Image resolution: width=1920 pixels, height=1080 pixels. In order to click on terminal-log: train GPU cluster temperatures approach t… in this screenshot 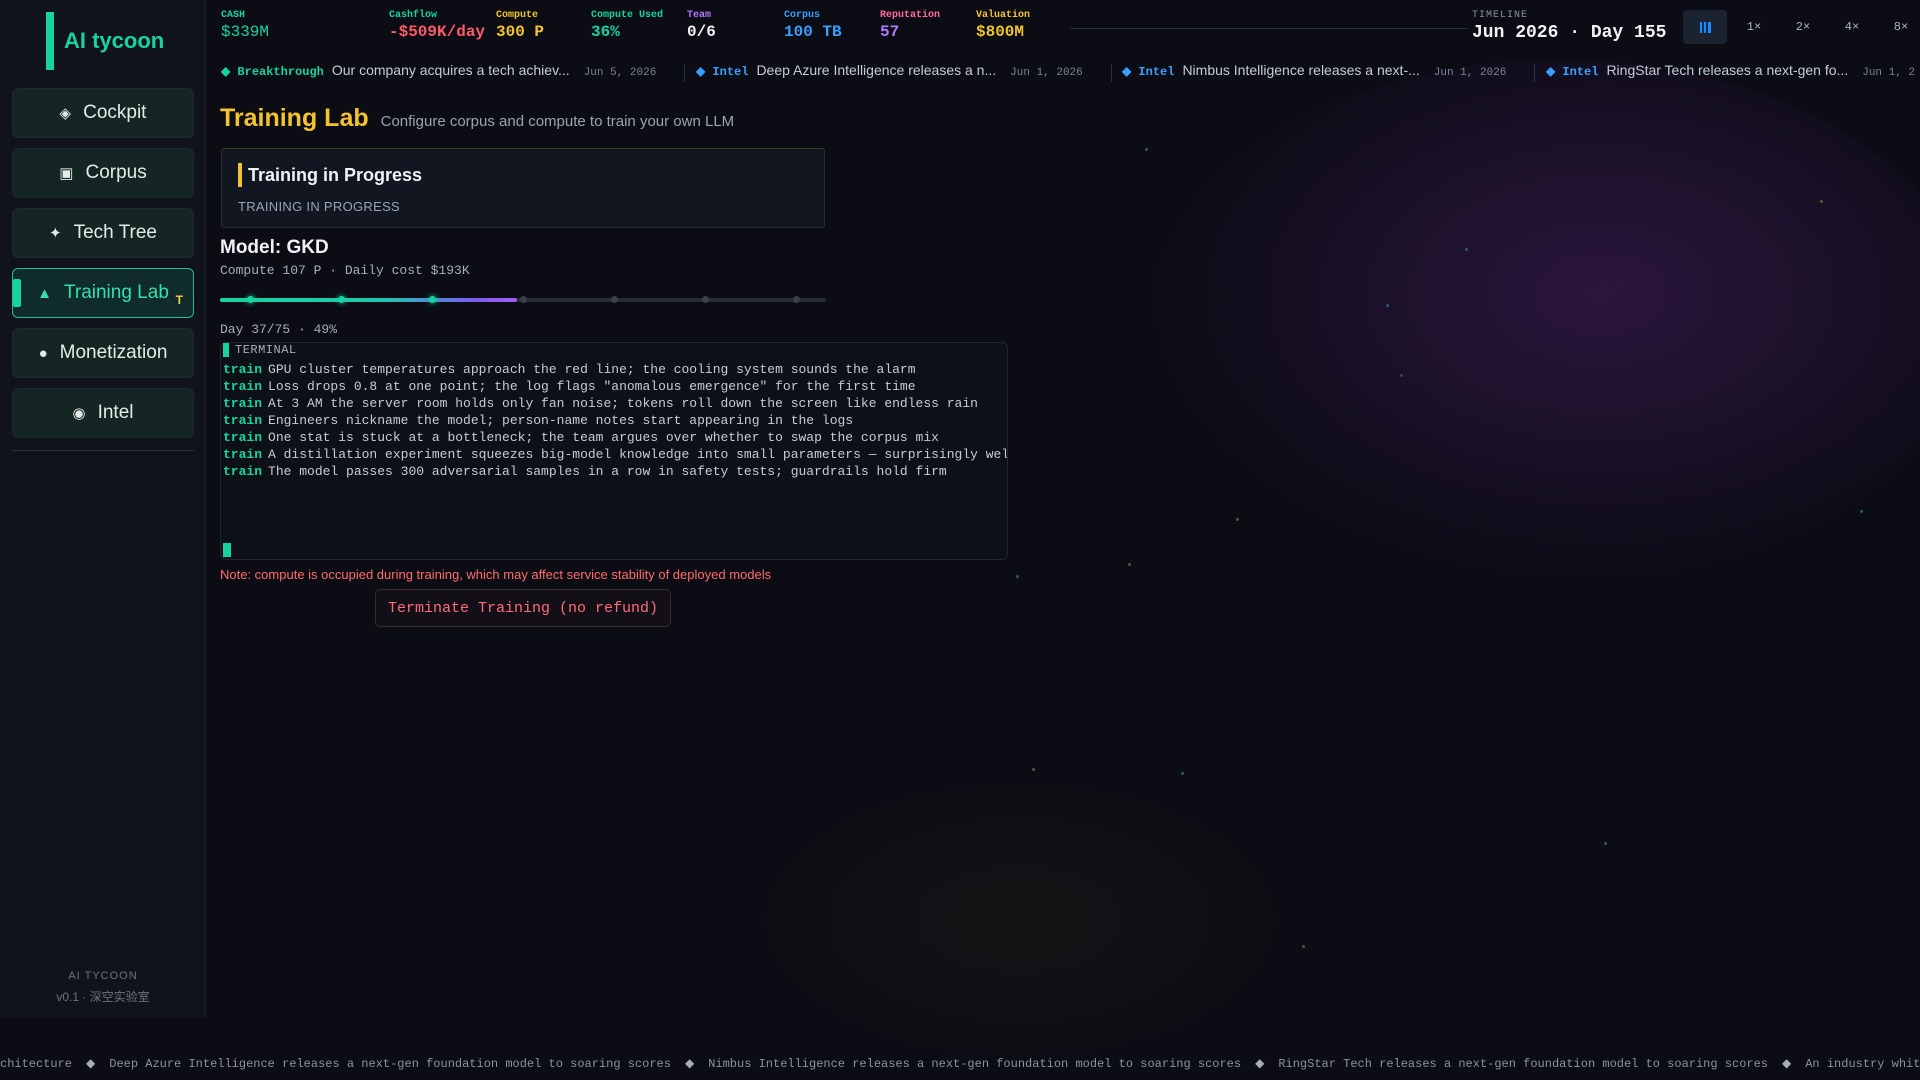, I will do `click(615, 420)`.